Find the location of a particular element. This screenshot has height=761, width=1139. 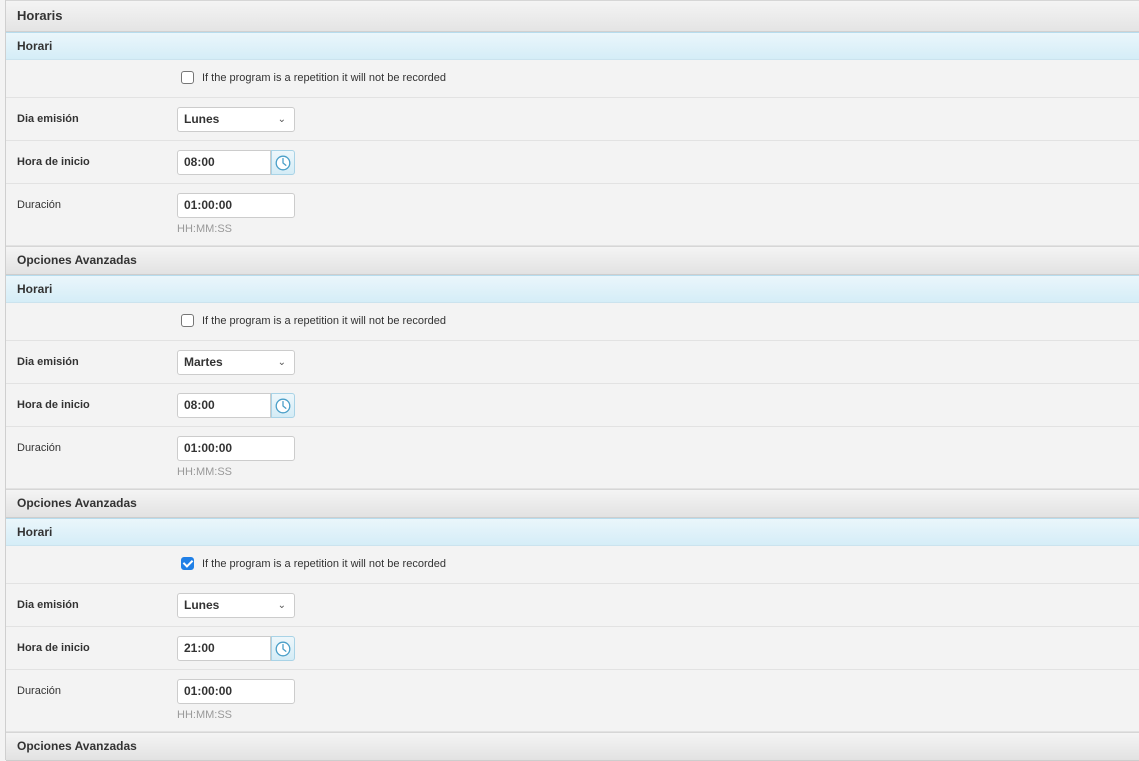

start-time-row: Hora de inicio 21:00 is located at coordinates (572, 648).